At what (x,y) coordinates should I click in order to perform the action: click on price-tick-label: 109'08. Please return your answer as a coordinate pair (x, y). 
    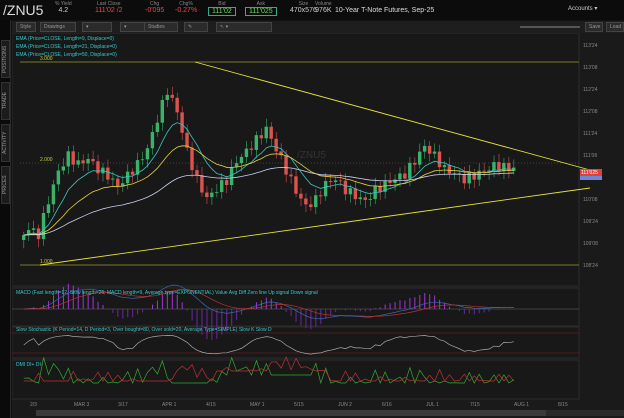
    Looking at the image, I should click on (590, 244).